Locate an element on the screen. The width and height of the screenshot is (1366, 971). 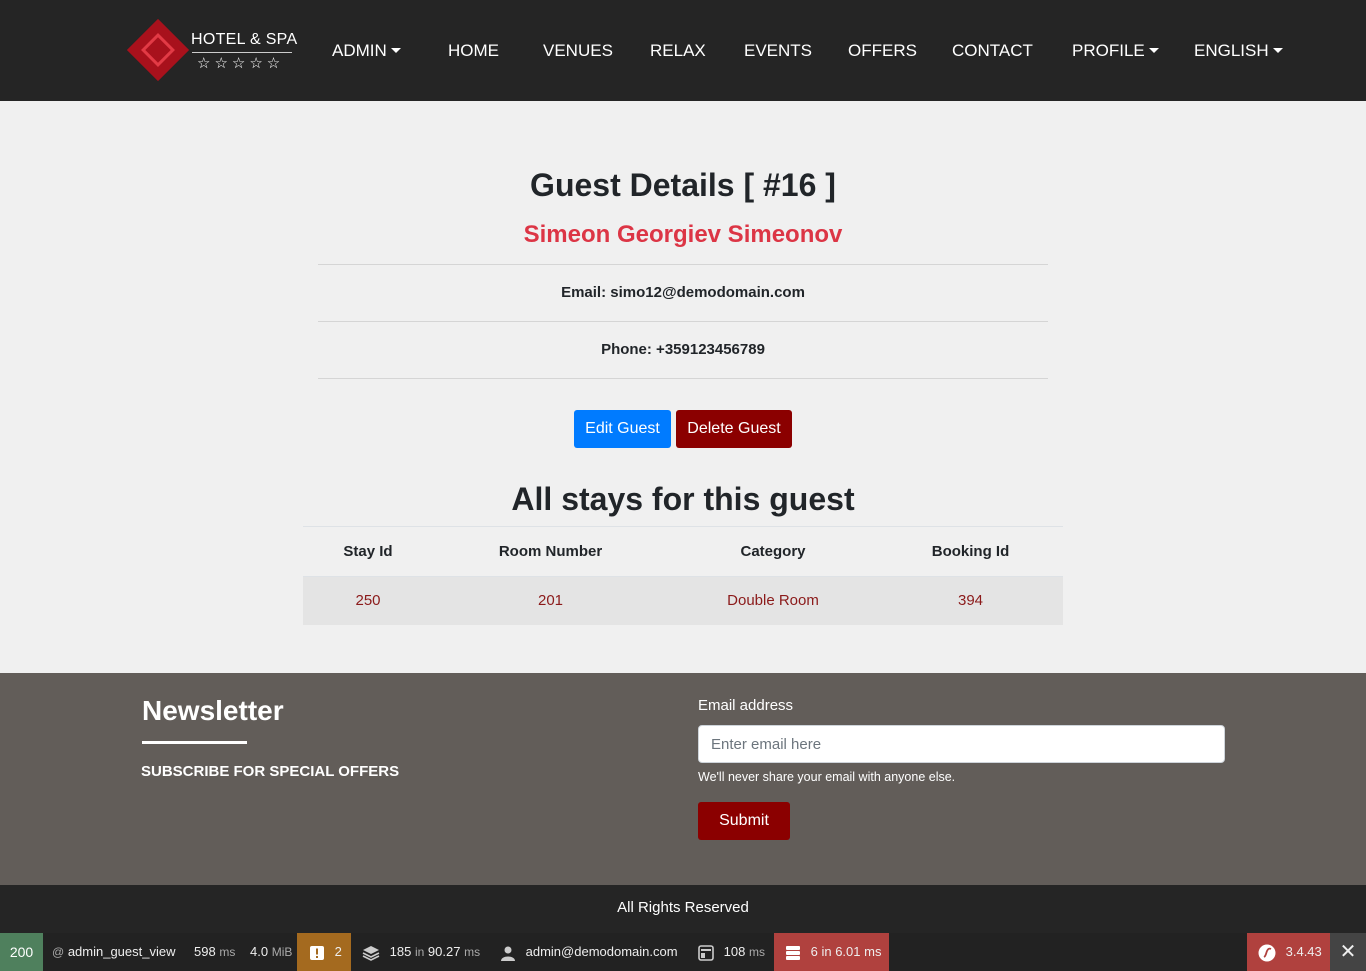
newsletter-underline is located at coordinates (194, 742).